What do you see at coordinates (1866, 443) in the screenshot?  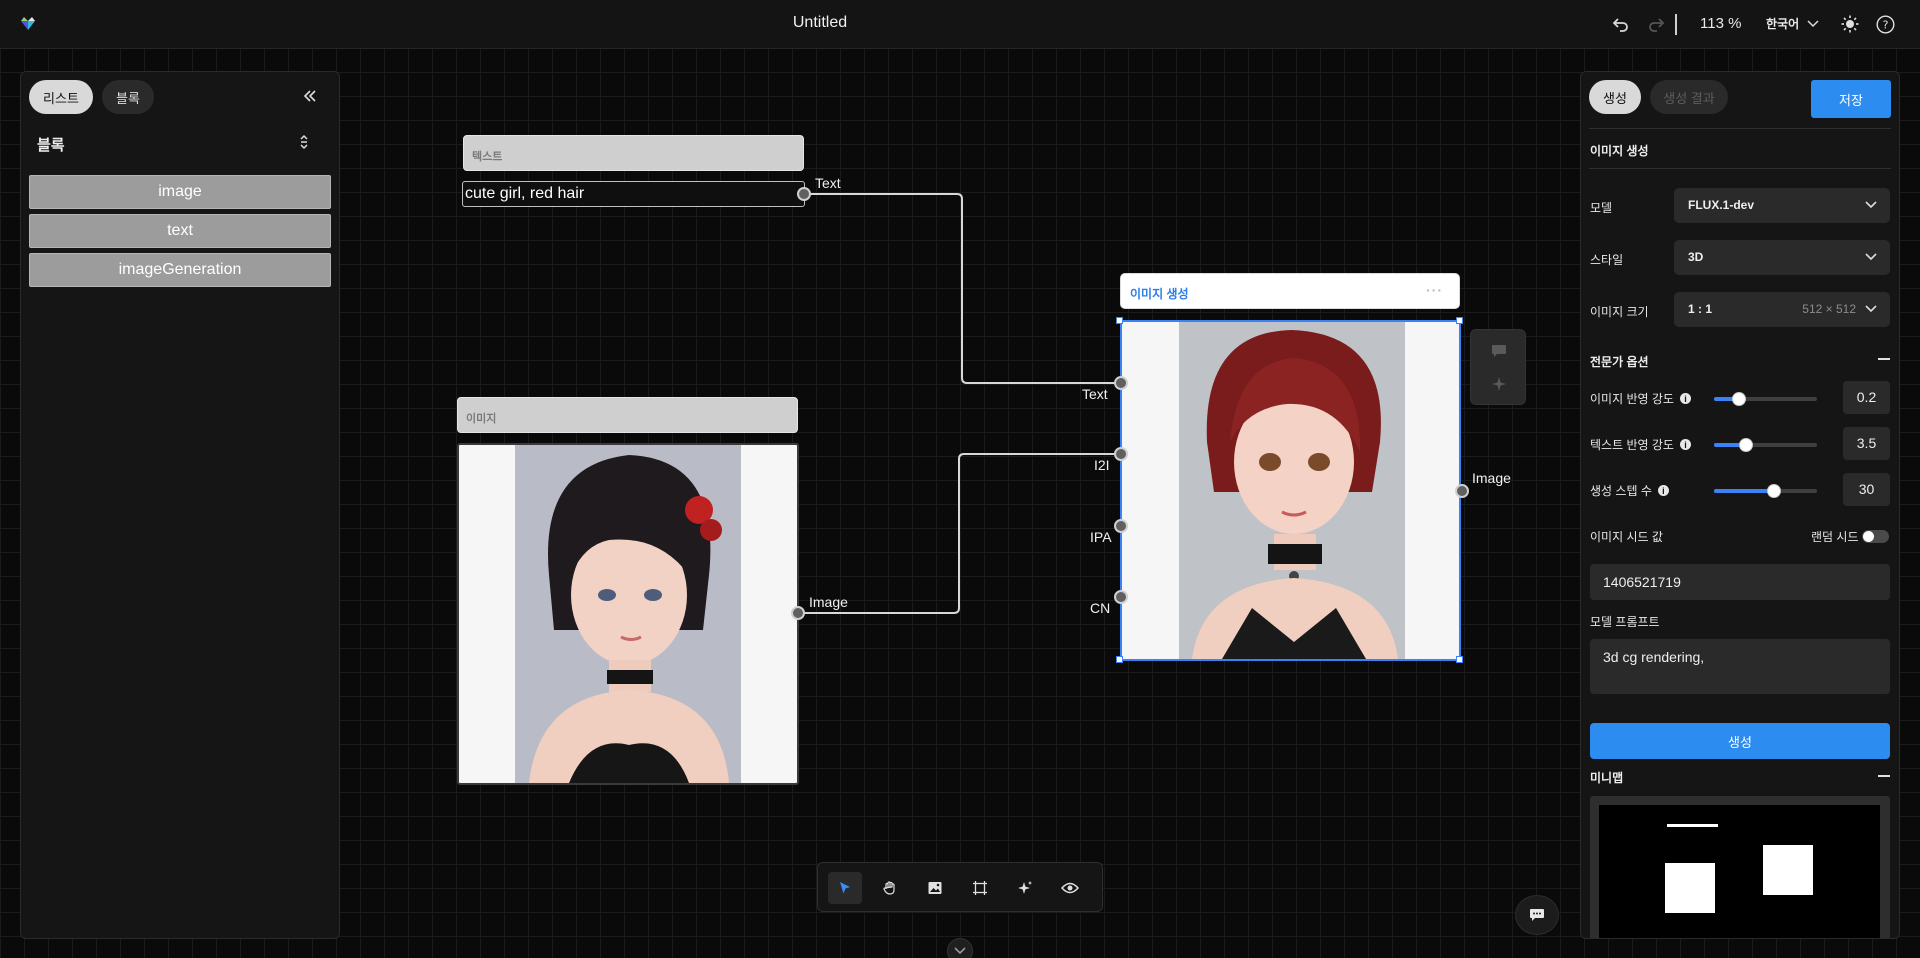 I see `text-strength-value: 3.5` at bounding box center [1866, 443].